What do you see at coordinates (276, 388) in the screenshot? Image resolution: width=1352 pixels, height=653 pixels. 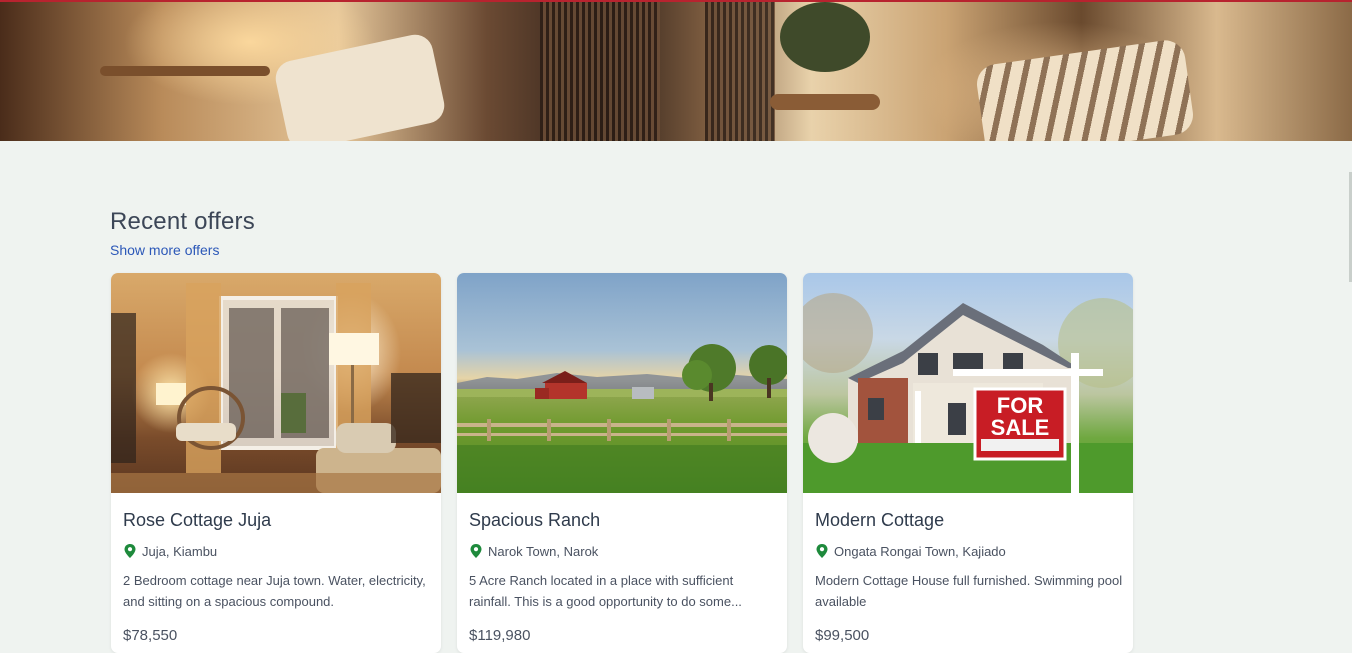 I see `living-room-illustration` at bounding box center [276, 388].